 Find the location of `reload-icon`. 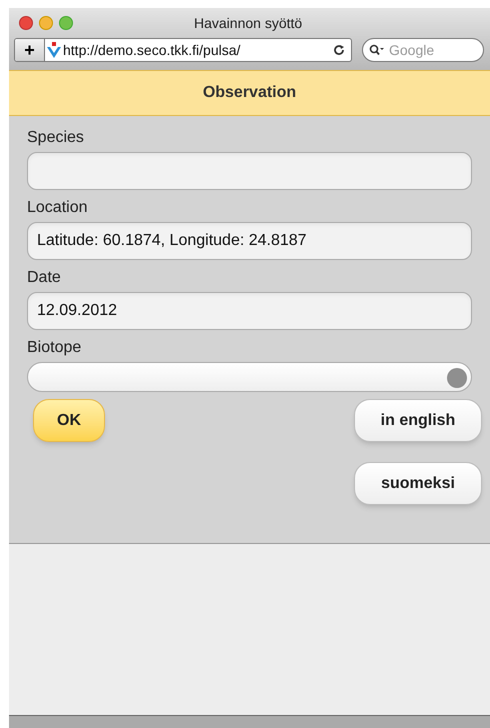

reload-icon is located at coordinates (339, 50).